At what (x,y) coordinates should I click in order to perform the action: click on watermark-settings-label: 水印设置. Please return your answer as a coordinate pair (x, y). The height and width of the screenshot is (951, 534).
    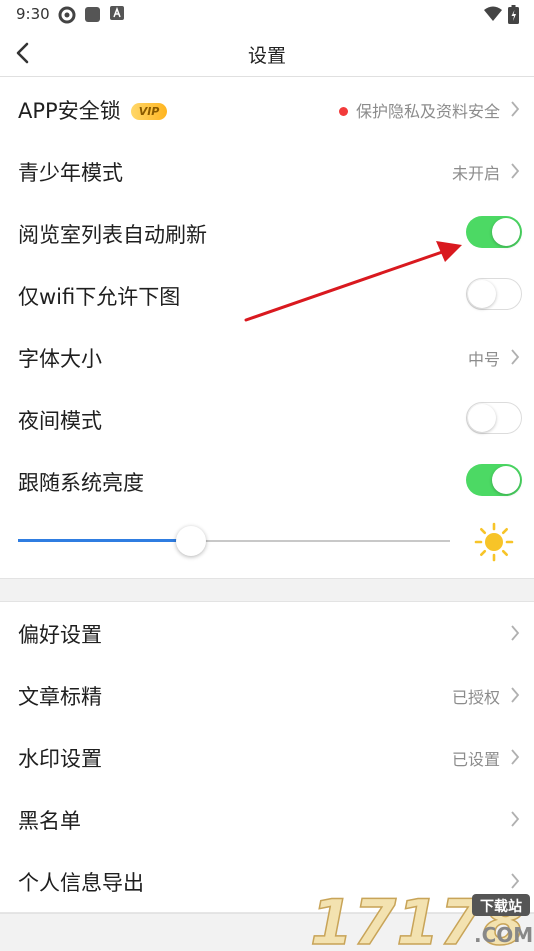
    Looking at the image, I should click on (60, 759).